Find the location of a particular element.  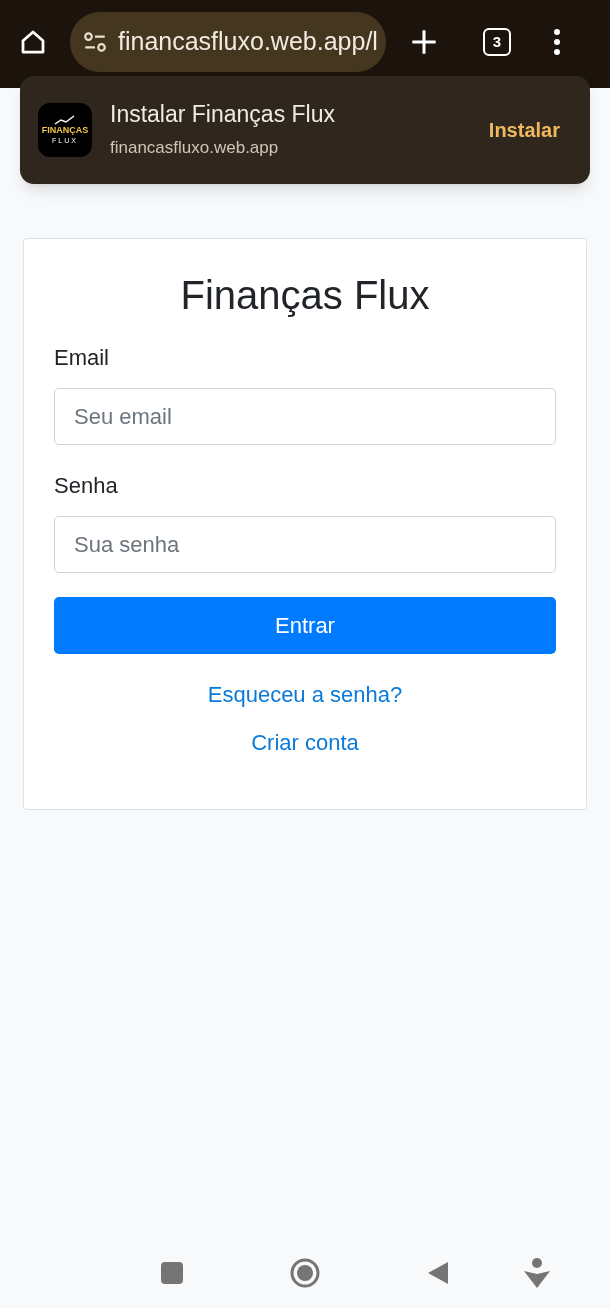

new-tab-icon is located at coordinates (424, 42).